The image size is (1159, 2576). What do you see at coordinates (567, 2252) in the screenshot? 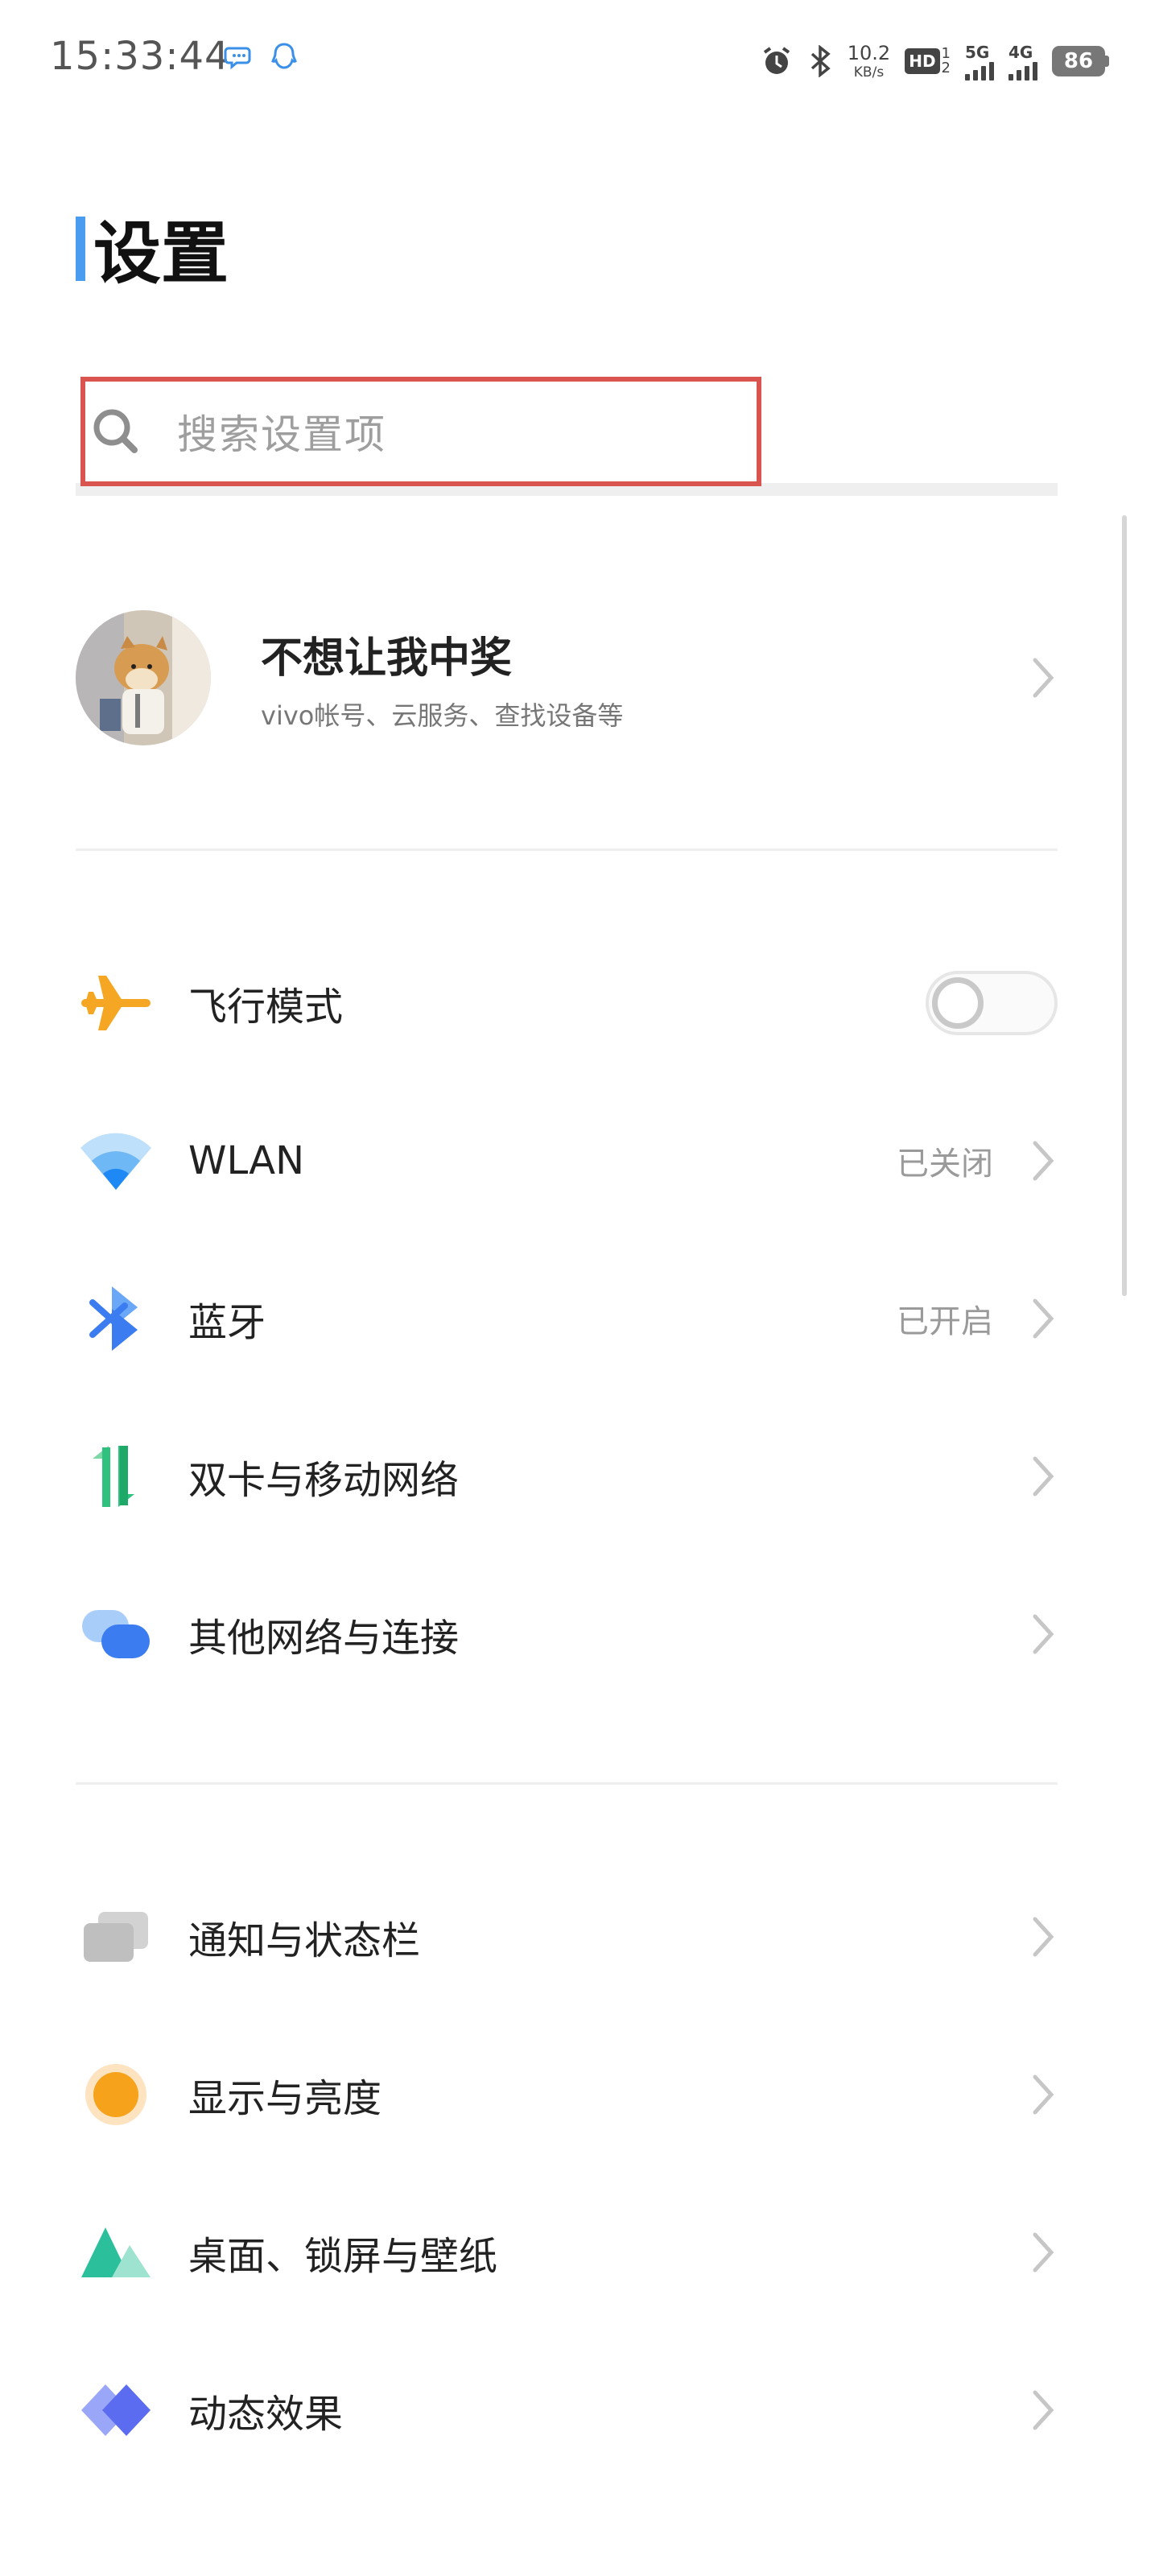
I see `settings-item-wallpaper: 桌面、锁屏与壁纸` at bounding box center [567, 2252].